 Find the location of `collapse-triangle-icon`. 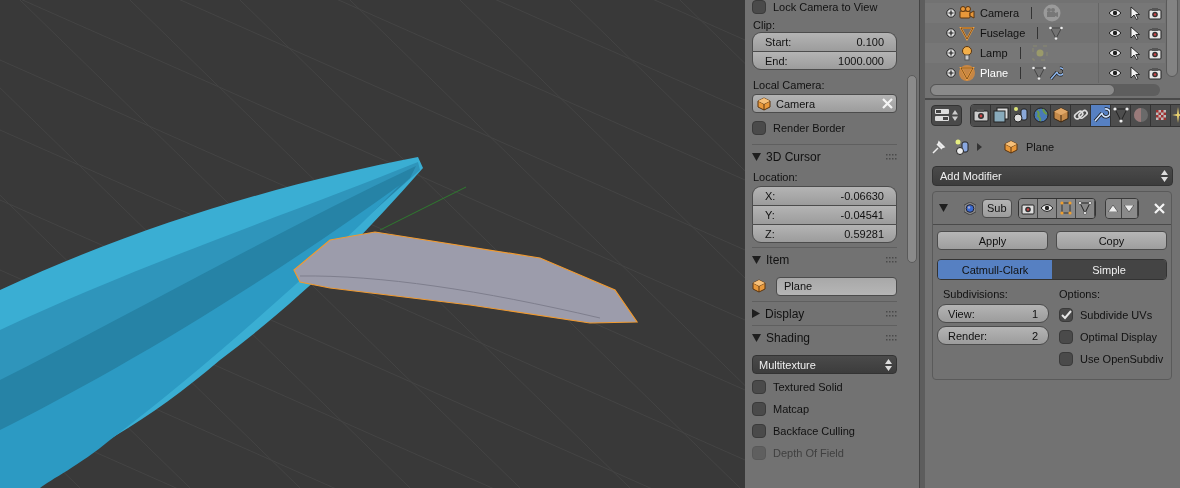

collapse-triangle-icon is located at coordinates (943, 208).